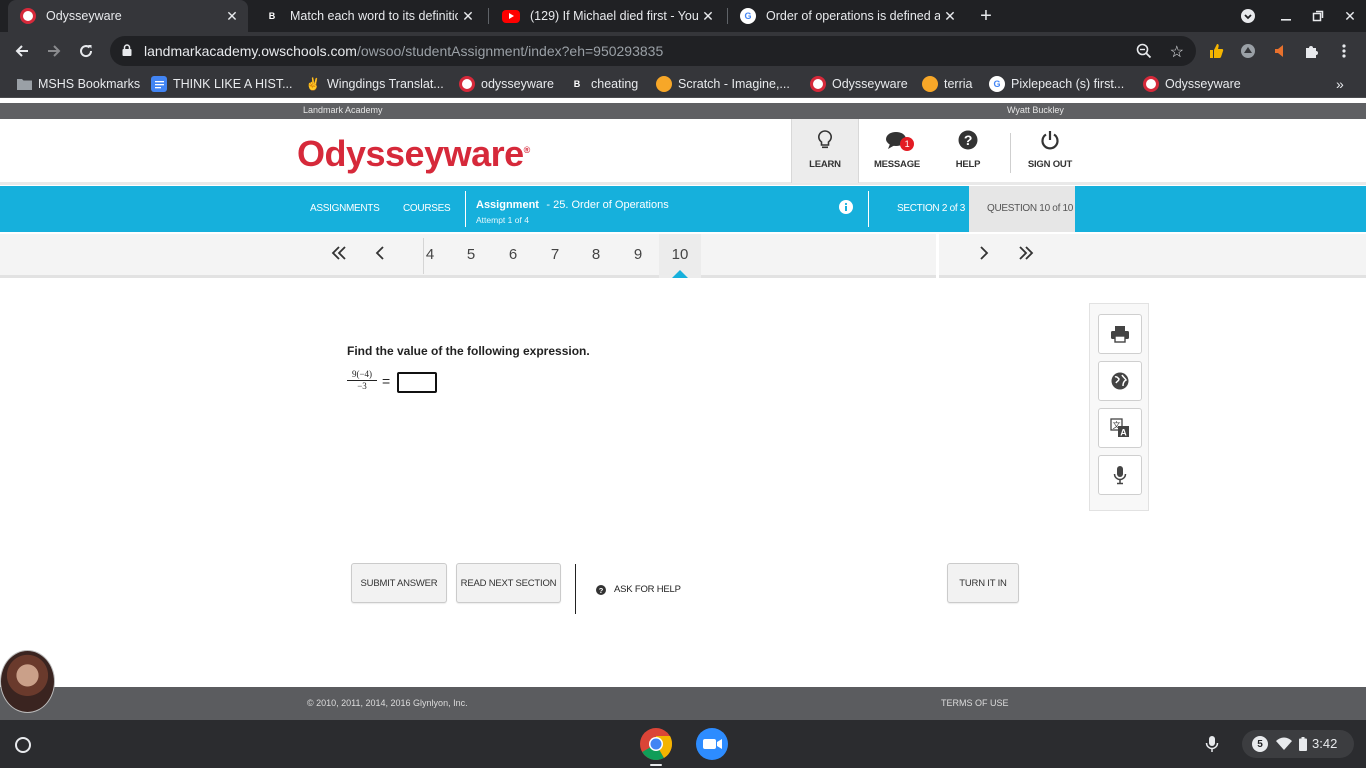  What do you see at coordinates (983, 583) in the screenshot?
I see `turn-it-in-button: TURN IT IN` at bounding box center [983, 583].